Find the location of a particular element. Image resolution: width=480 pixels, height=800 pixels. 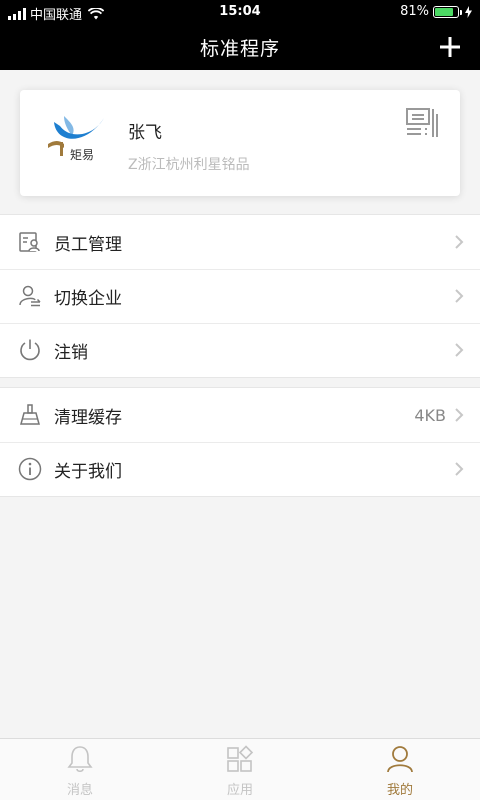

battery-percent: 81% is located at coordinates (414, 11).